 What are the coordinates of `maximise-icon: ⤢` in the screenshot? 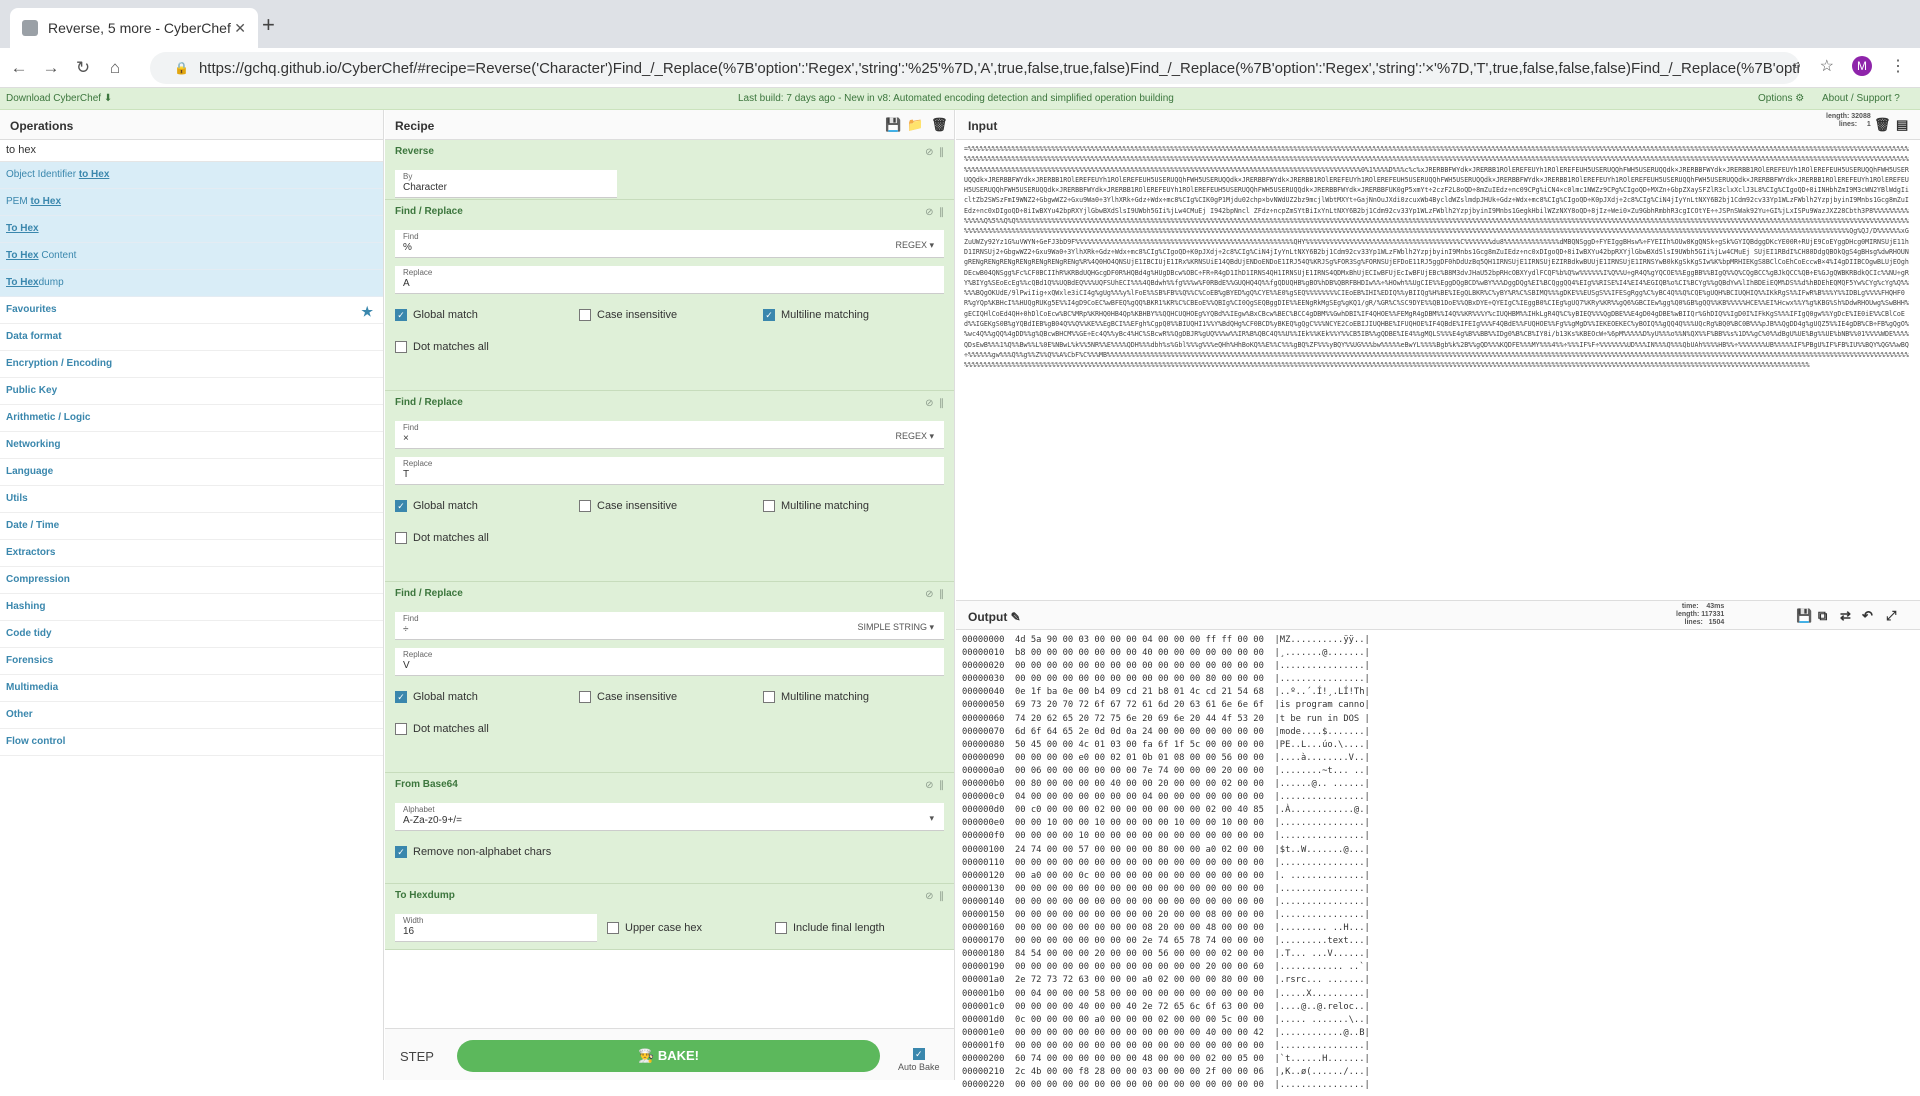 It's located at (1891, 616).